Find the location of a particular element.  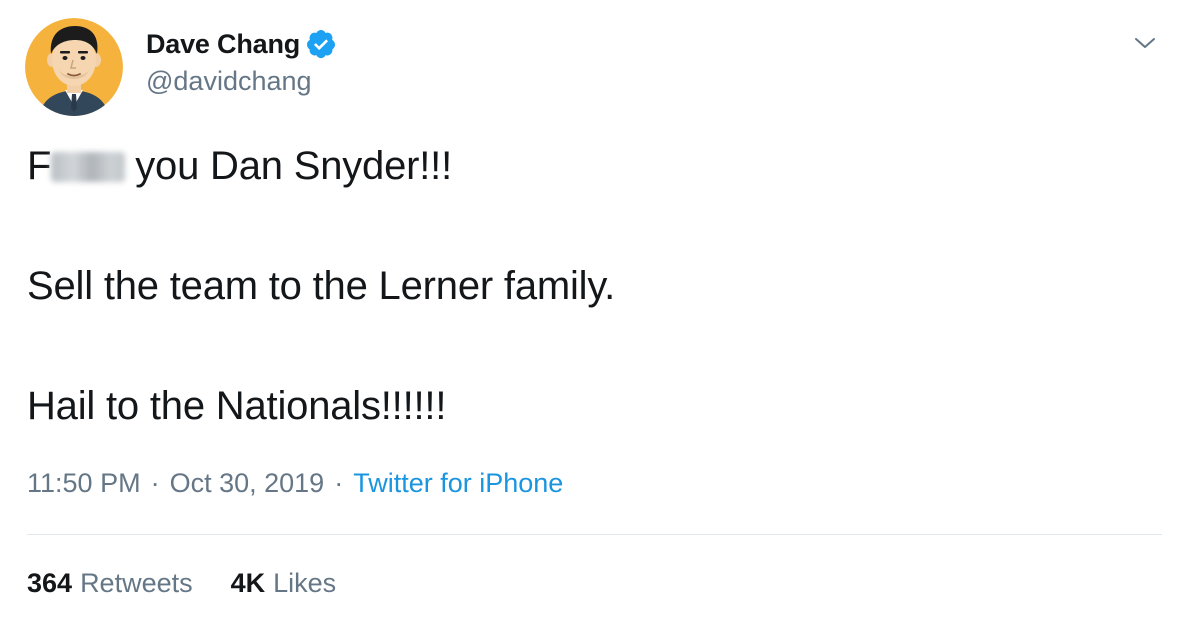

retweets-count: 364 is located at coordinates (50, 583).